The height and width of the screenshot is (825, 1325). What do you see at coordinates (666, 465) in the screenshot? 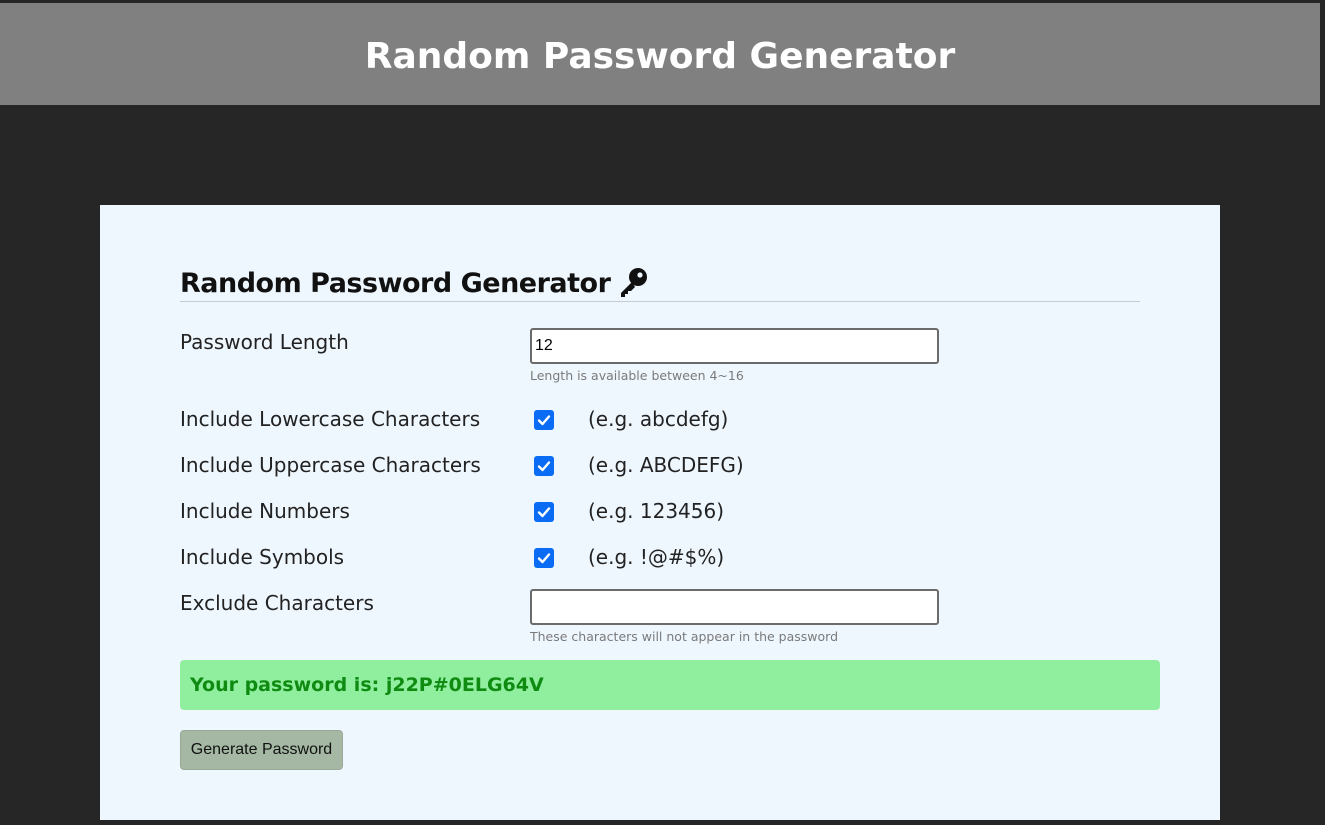
I see `uppercase-example: (e.g. ABCDEFG)` at bounding box center [666, 465].